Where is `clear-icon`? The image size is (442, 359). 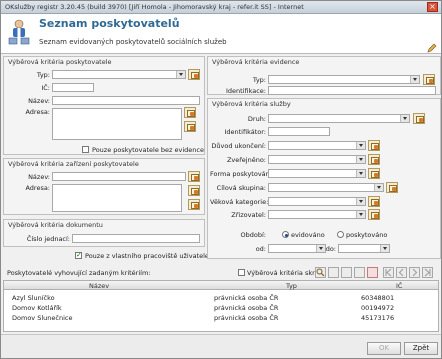 clear-icon is located at coordinates (372, 272).